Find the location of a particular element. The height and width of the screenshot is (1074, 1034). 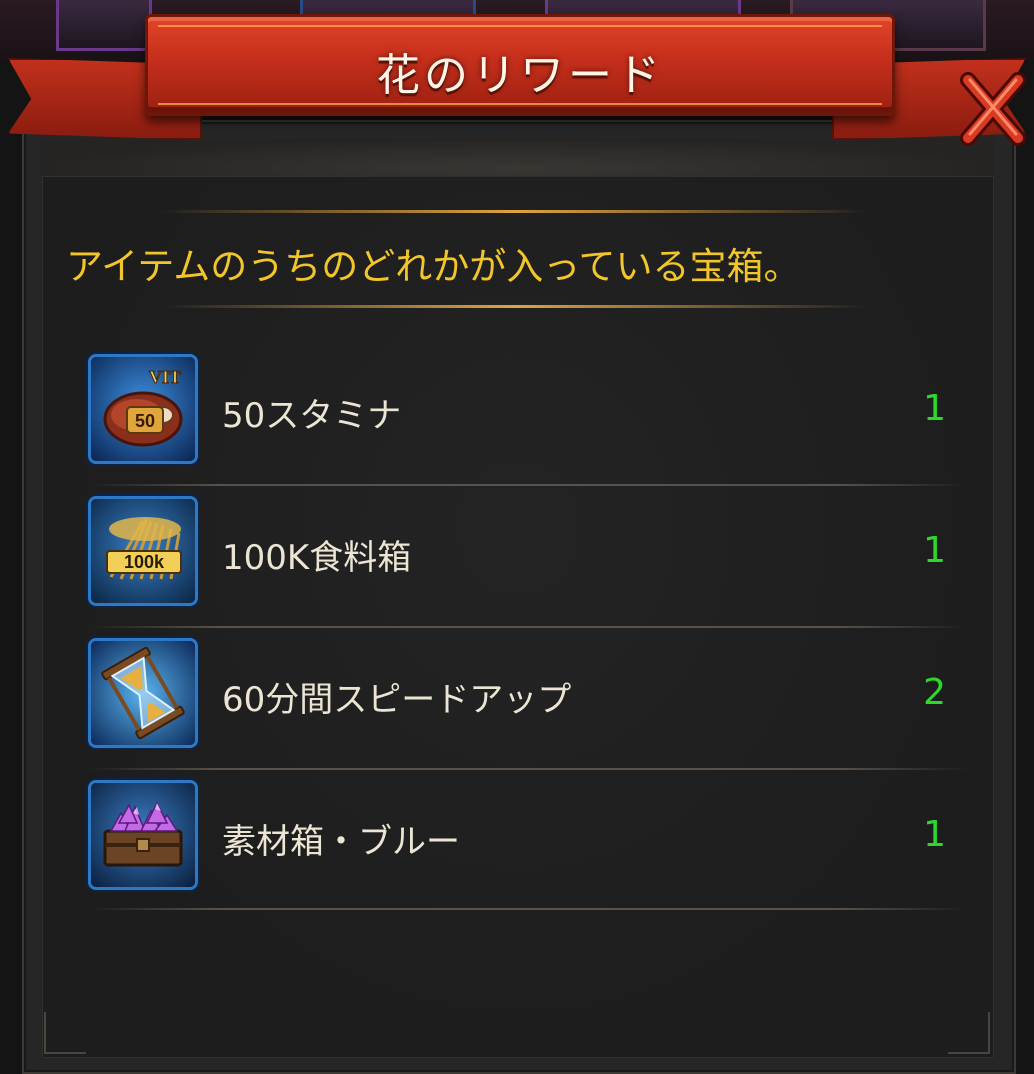

reward-icon-frame: 50 VIT is located at coordinates (143, 409).